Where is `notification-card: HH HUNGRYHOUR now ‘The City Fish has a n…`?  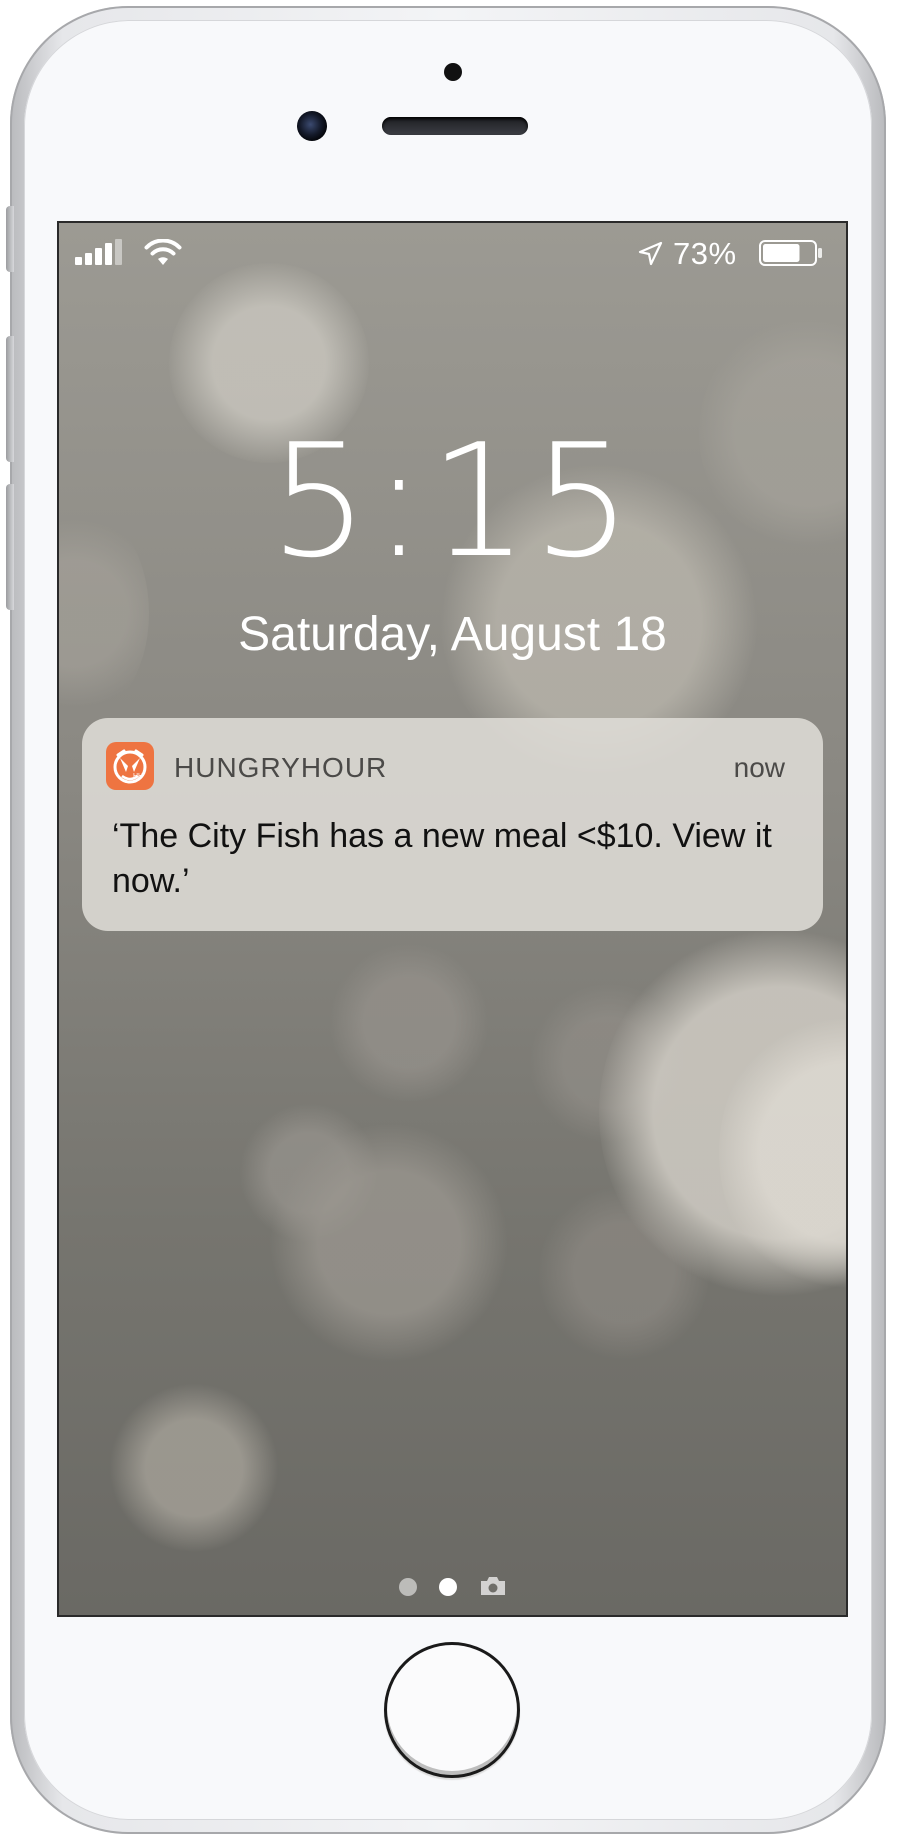 notification-card: HH HUNGRYHOUR now ‘The City Fish has a n… is located at coordinates (452, 824).